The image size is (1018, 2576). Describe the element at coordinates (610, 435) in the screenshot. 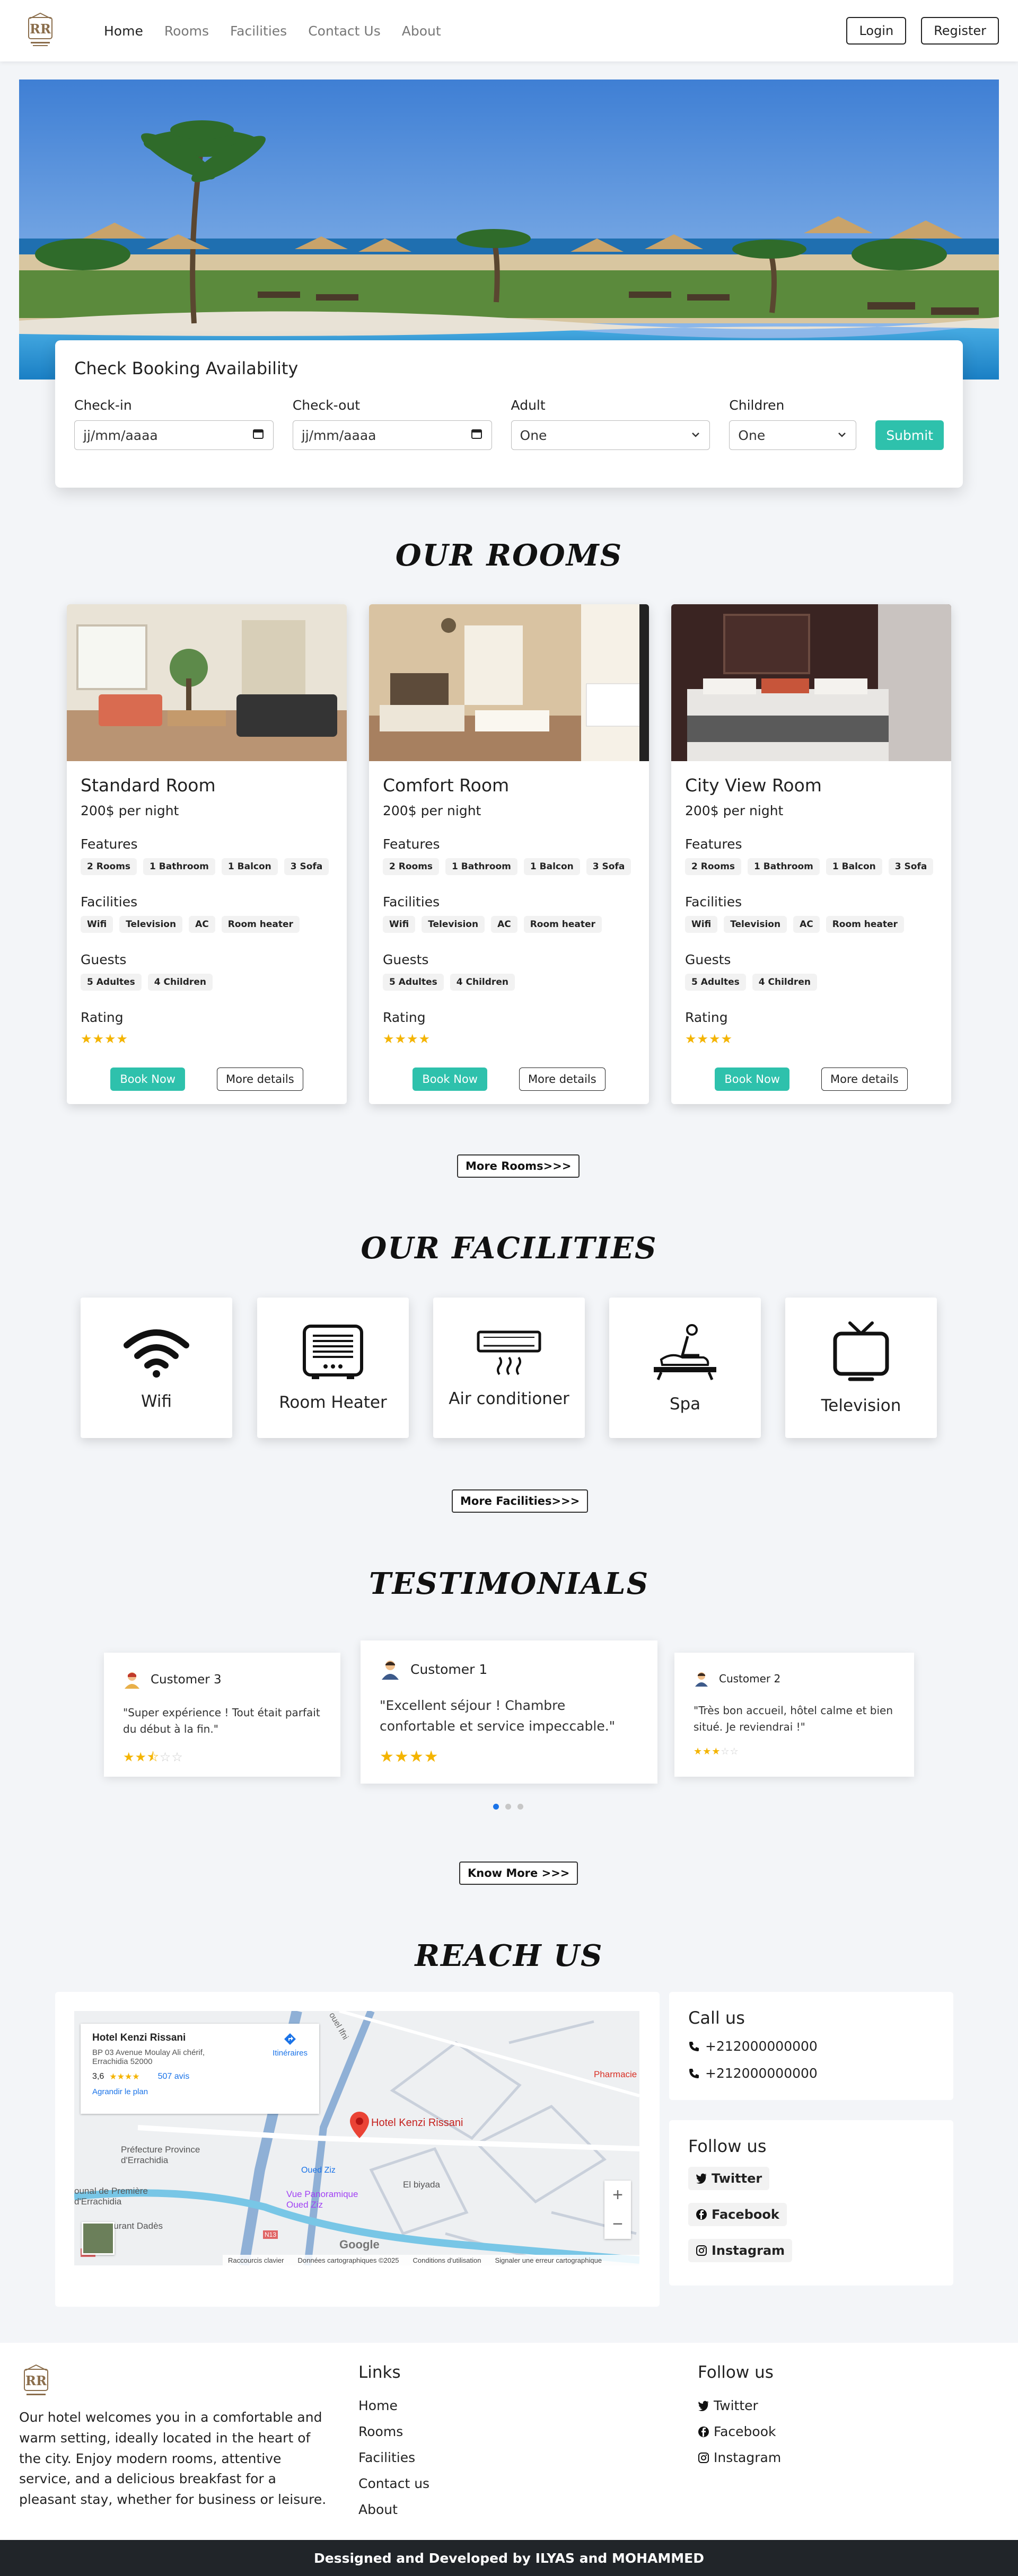

I see `adult-select: One` at that location.